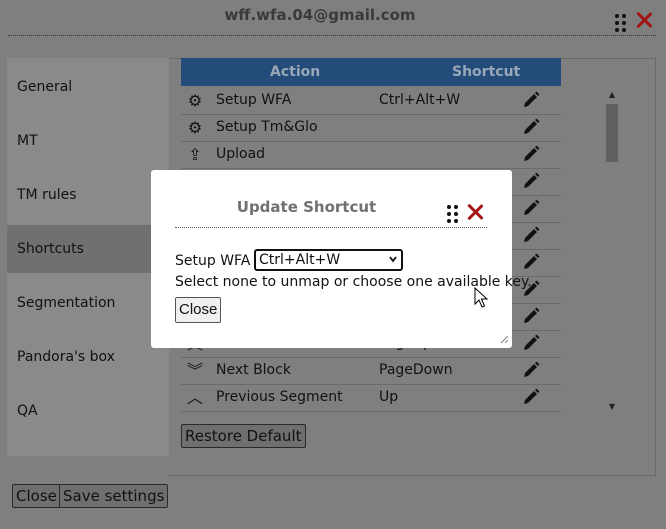 The height and width of the screenshot is (529, 666). I want to click on table-row: ⇪ Upload, so click(371, 155).